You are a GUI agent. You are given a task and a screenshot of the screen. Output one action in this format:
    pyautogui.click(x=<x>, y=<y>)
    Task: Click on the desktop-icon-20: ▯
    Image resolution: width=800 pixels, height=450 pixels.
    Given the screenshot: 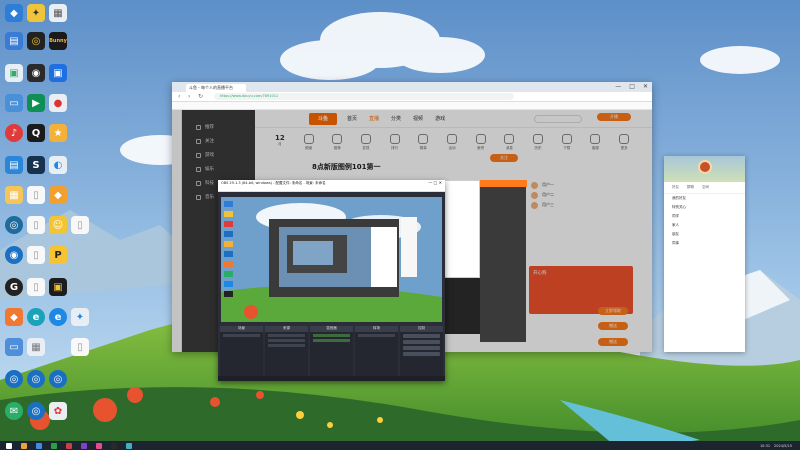 What is the action you would take?
    pyautogui.click(x=80, y=227)
    